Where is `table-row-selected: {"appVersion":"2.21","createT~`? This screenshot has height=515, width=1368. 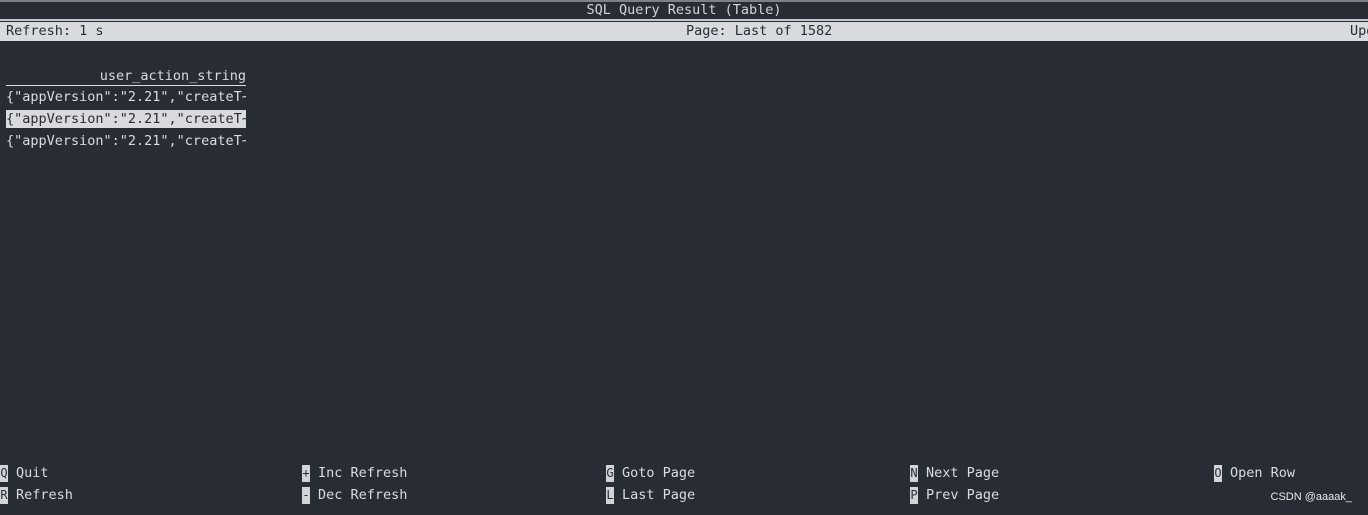 table-row-selected: {"appVersion":"2.21","createT~ is located at coordinates (126, 119).